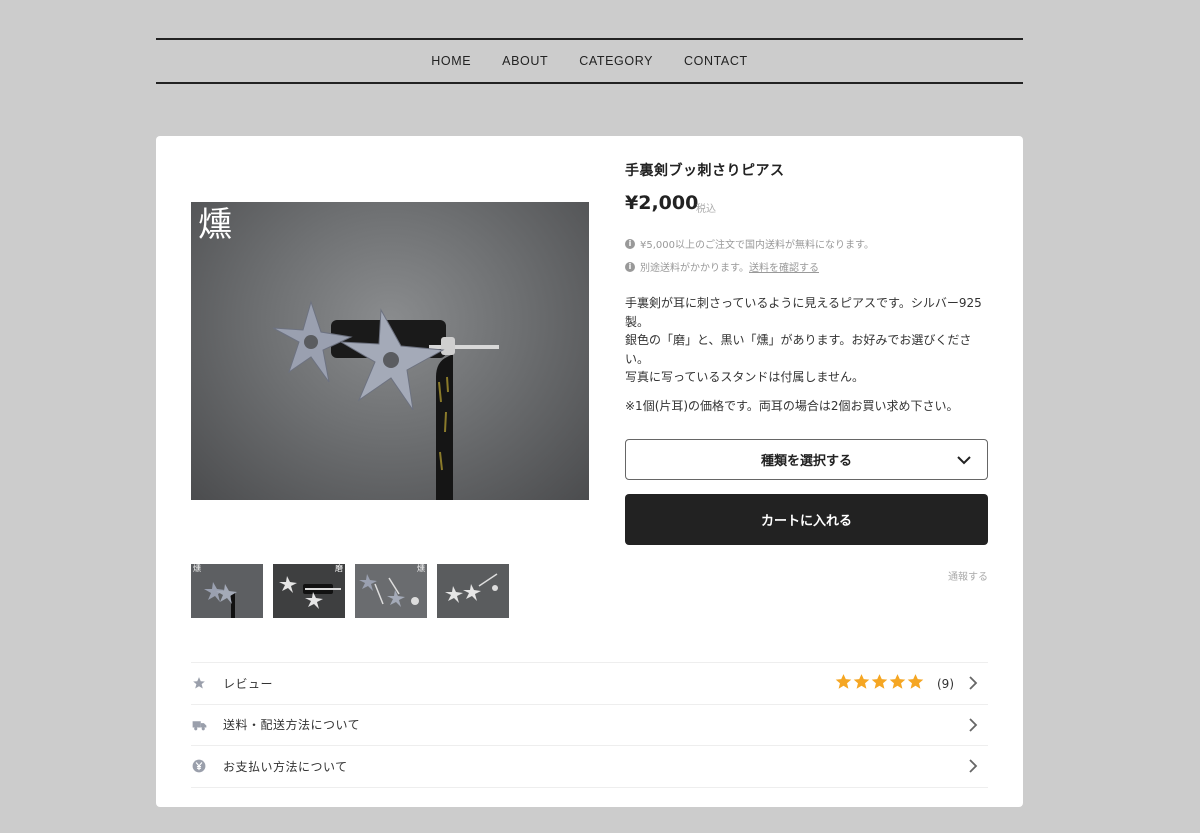 The width and height of the screenshot is (1200, 833). I want to click on thumbnail-1-mark: 燻, so click(197, 568).